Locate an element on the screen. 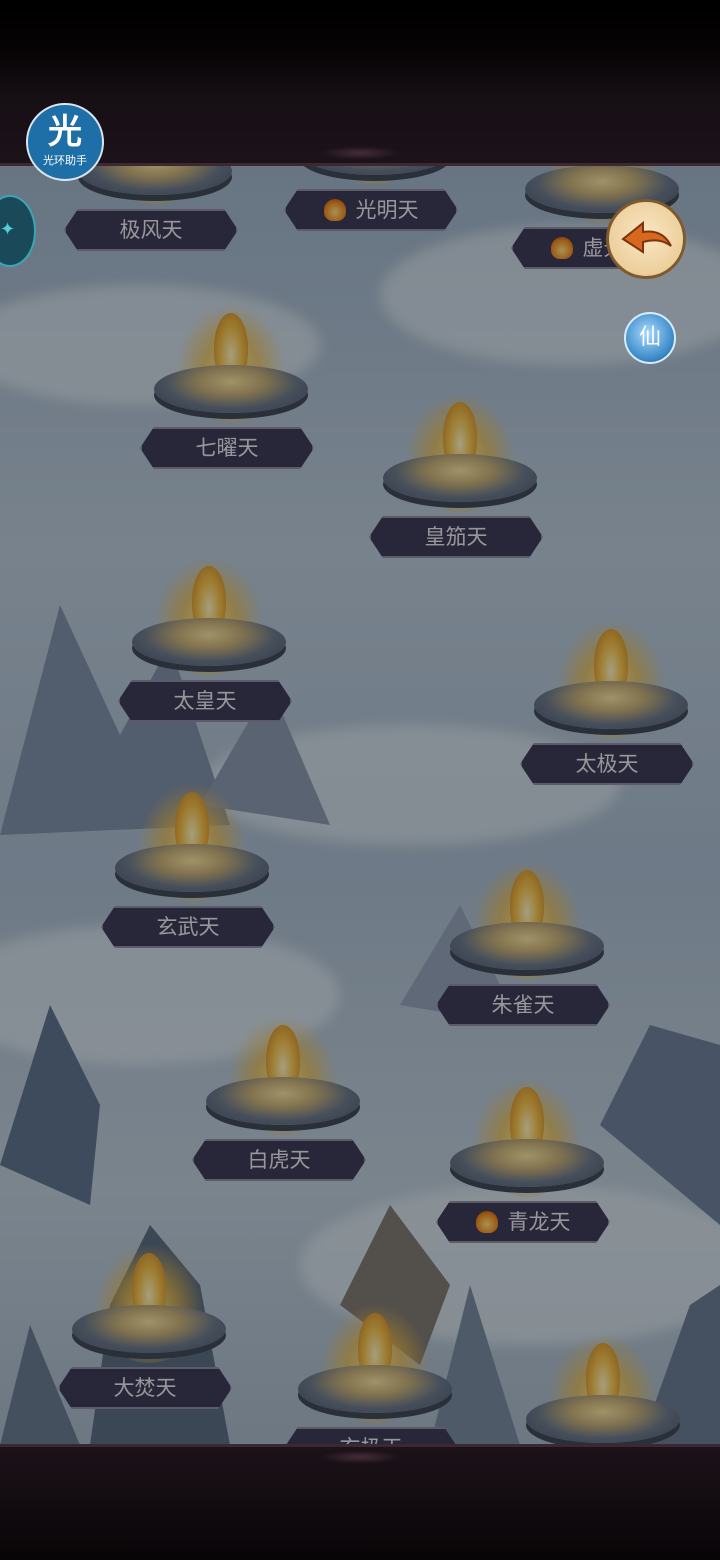  node-name: 玄武天 is located at coordinates (188, 927).